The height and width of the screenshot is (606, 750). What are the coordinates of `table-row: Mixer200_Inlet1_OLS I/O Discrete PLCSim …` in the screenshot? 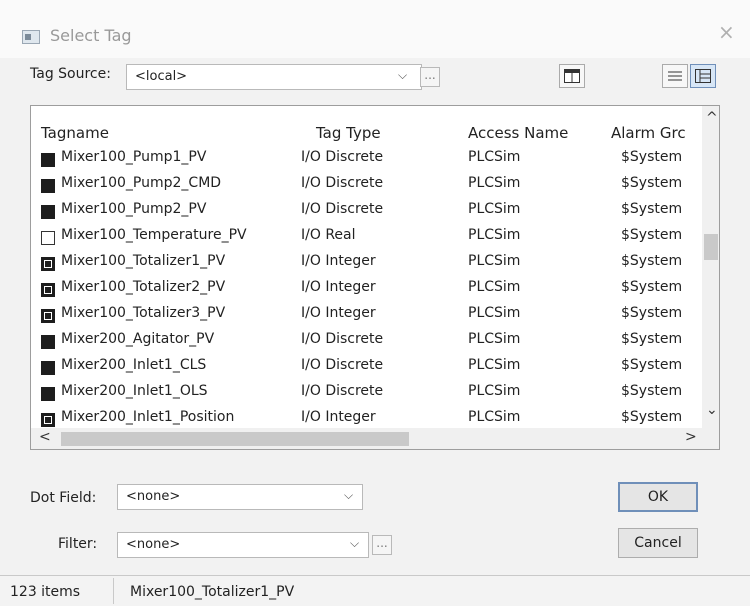 It's located at (366, 396).